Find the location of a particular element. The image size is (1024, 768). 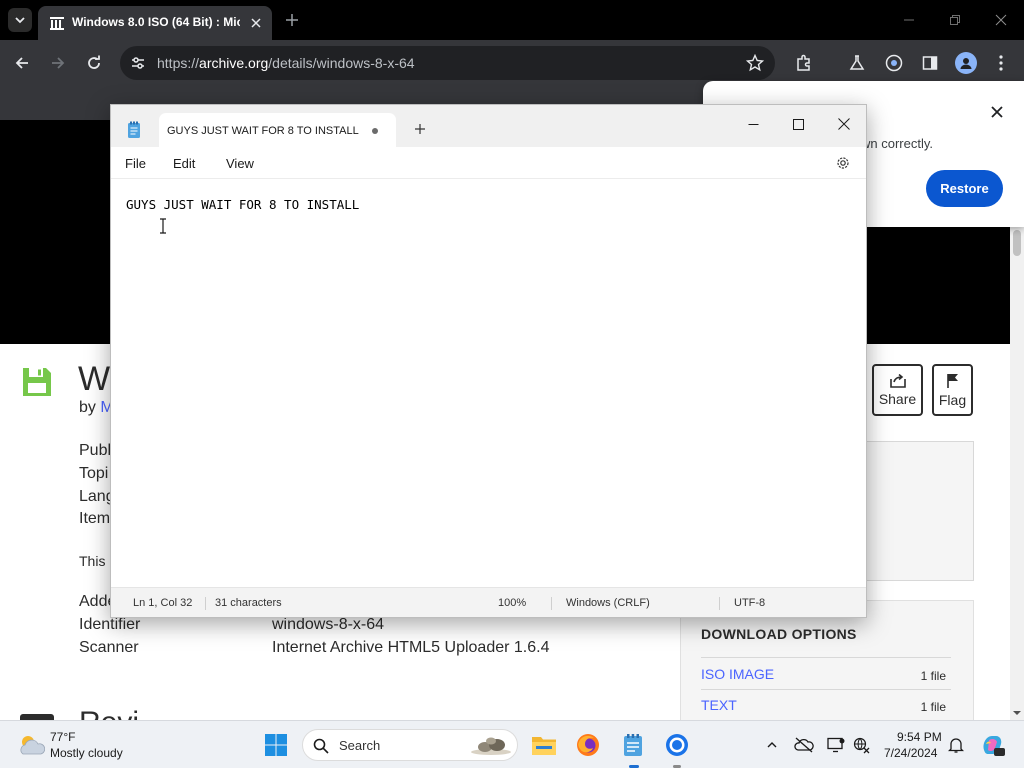

copilot-button is located at coordinates (993, 745).